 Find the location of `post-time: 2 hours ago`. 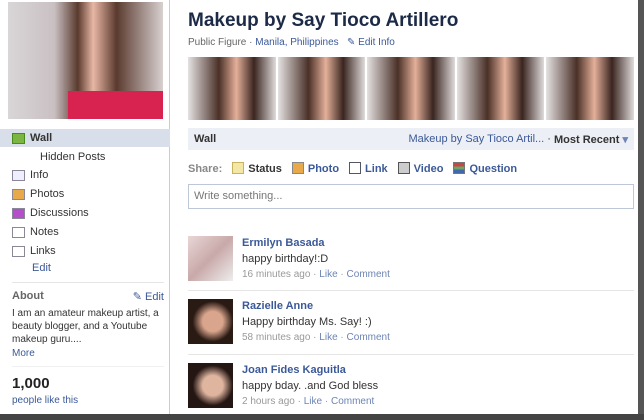

post-time: 2 hours ago is located at coordinates (268, 401).